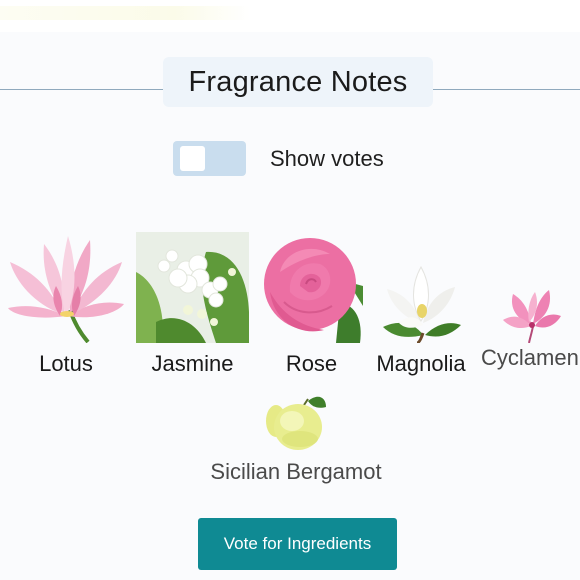  Describe the element at coordinates (192, 158) in the screenshot. I see `toggle-knob` at that location.